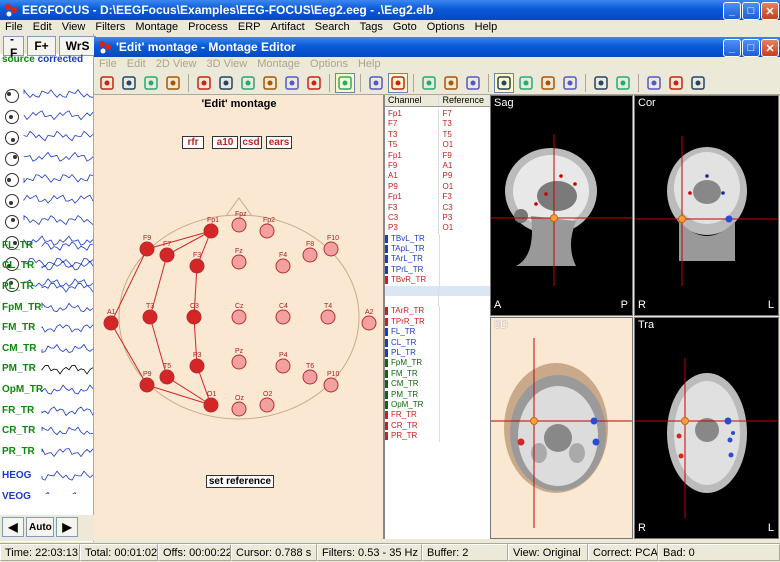 Image resolution: width=780 pixels, height=562 pixels. I want to click on electrode-fz: Fz, so click(239, 259).